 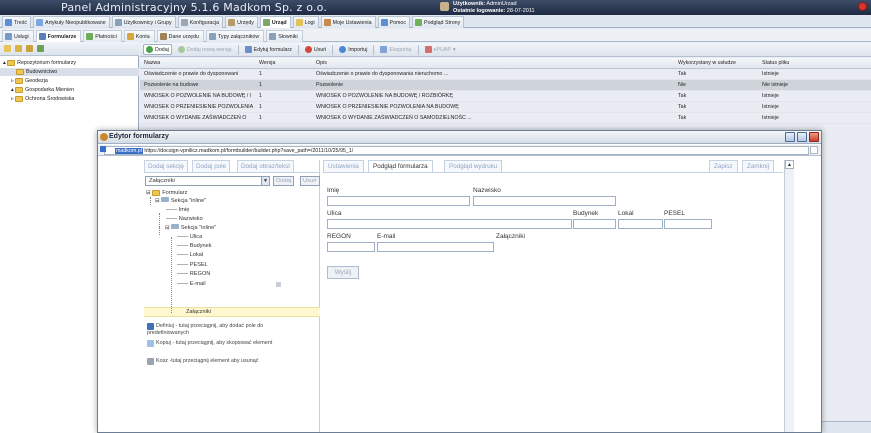 What do you see at coordinates (211, 166) in the screenshot?
I see `tab-add-field: Dodaj pole` at bounding box center [211, 166].